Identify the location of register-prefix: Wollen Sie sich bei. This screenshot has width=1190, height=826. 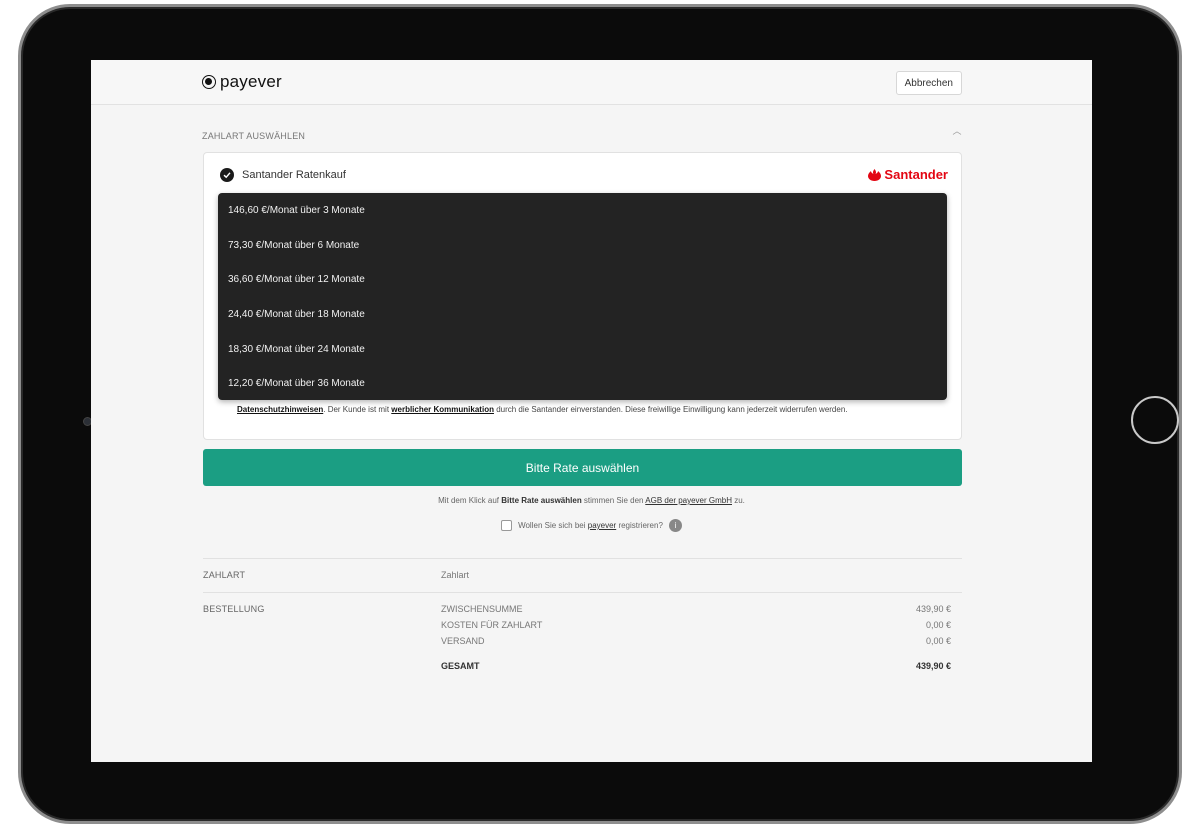
(553, 525).